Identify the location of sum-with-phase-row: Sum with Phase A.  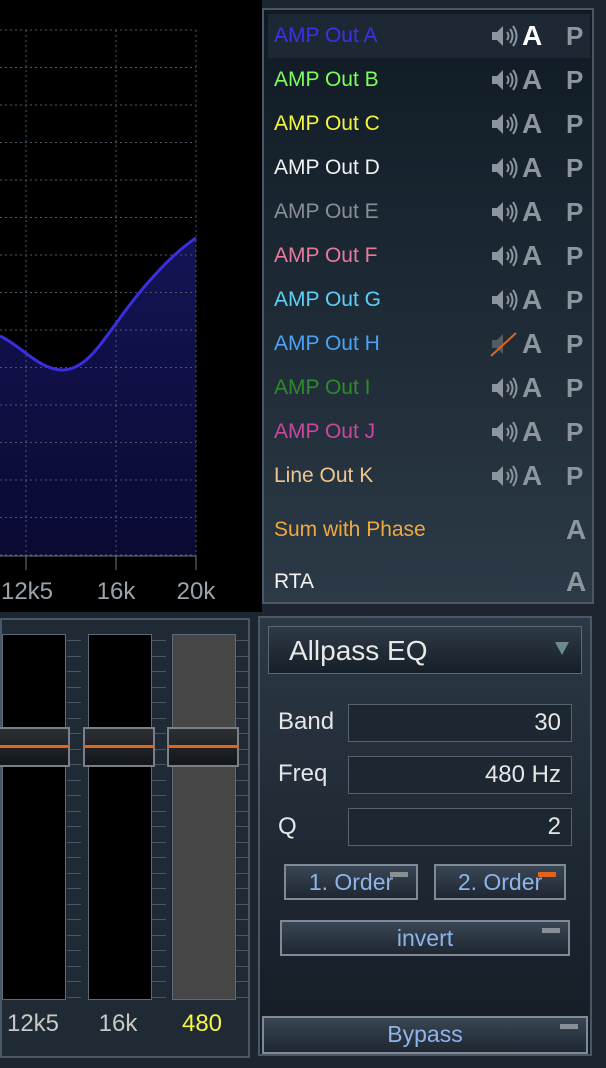
(429, 530).